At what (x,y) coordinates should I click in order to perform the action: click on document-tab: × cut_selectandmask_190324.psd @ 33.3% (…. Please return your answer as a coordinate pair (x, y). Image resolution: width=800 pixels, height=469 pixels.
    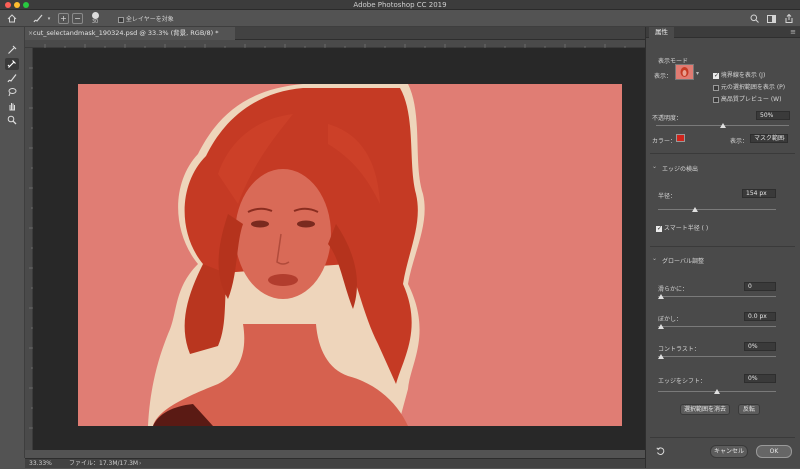
    Looking at the image, I should click on (130, 33).